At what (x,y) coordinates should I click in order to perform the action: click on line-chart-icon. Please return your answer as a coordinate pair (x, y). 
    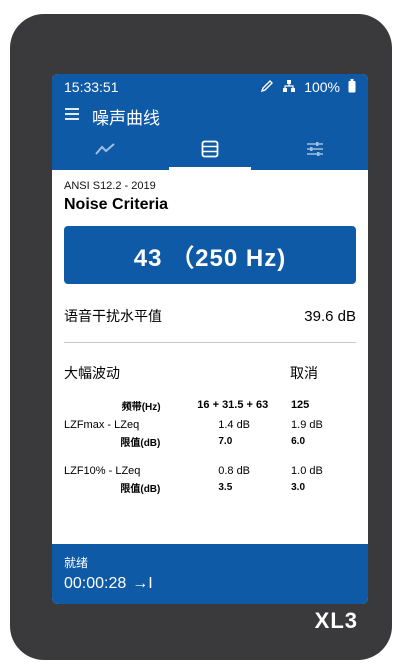
    Looking at the image, I should click on (105, 151).